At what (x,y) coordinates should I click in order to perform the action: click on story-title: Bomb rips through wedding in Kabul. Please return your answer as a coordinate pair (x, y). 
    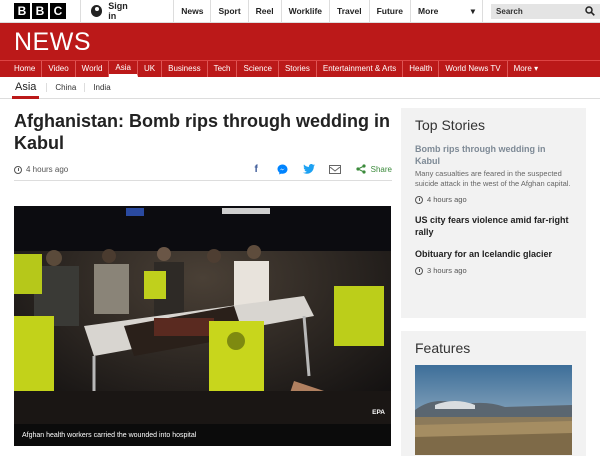
    Looking at the image, I should click on (493, 155).